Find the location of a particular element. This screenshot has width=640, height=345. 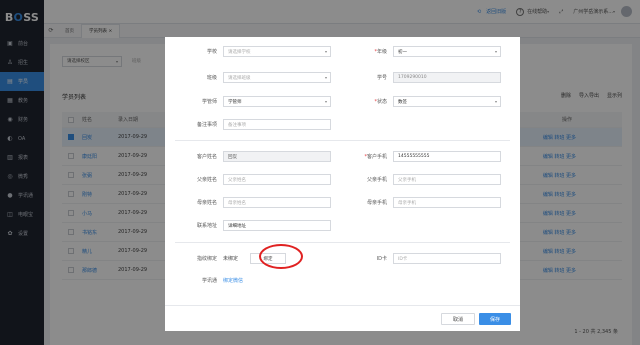

bind-wechat-link: 绑定微信 is located at coordinates (233, 280).